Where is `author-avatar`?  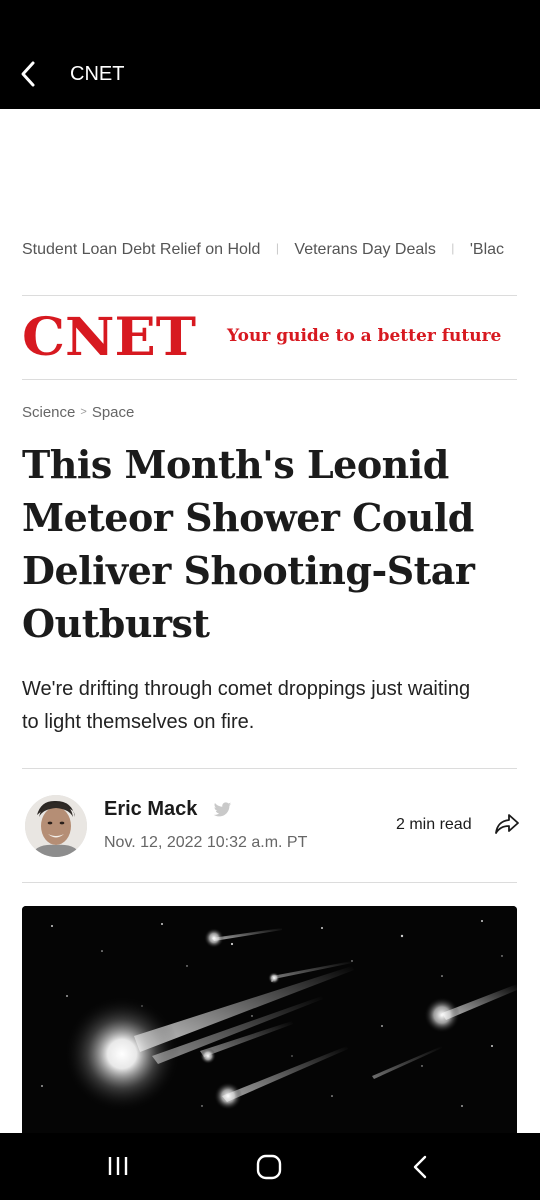 author-avatar is located at coordinates (56, 826).